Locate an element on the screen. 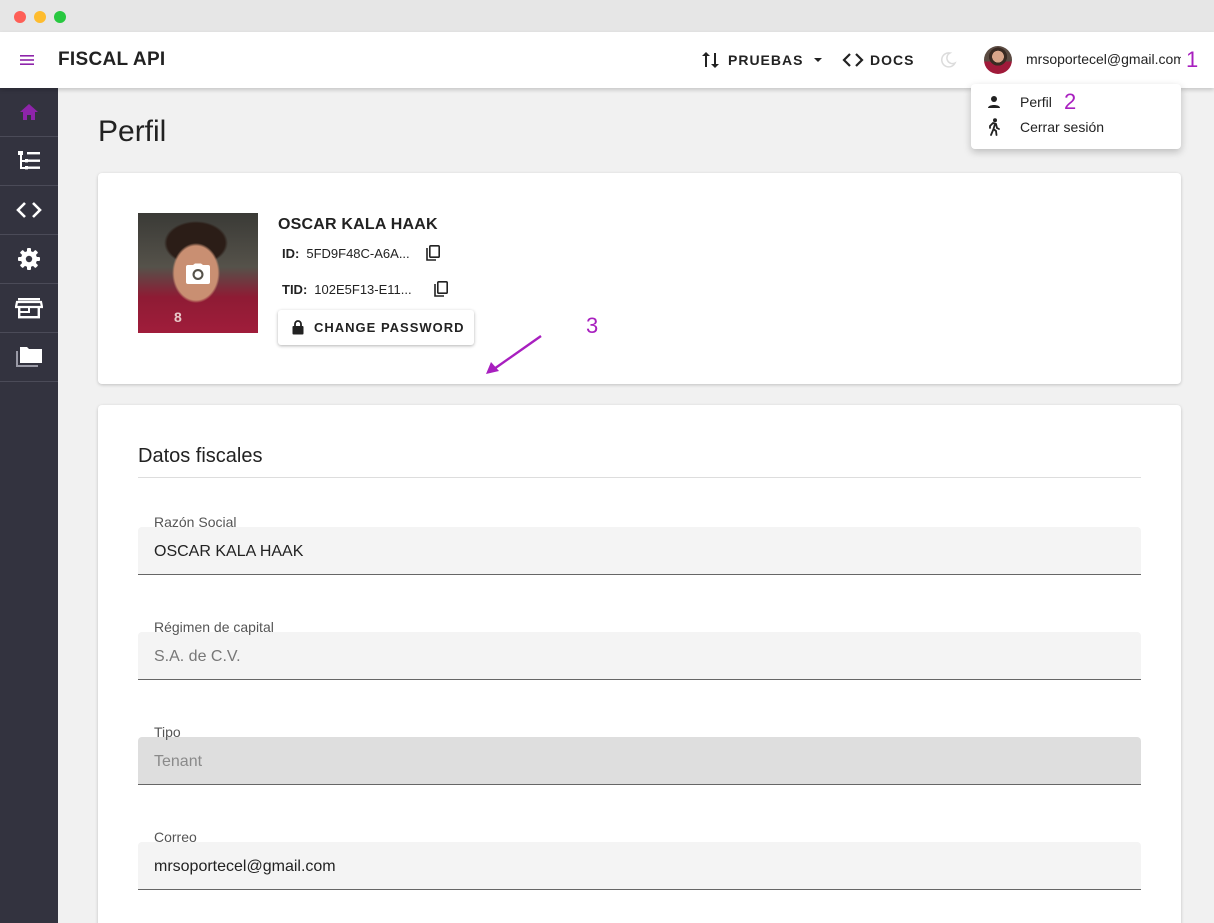  change-password-label: CHANGE PASSWORD is located at coordinates (389, 327).